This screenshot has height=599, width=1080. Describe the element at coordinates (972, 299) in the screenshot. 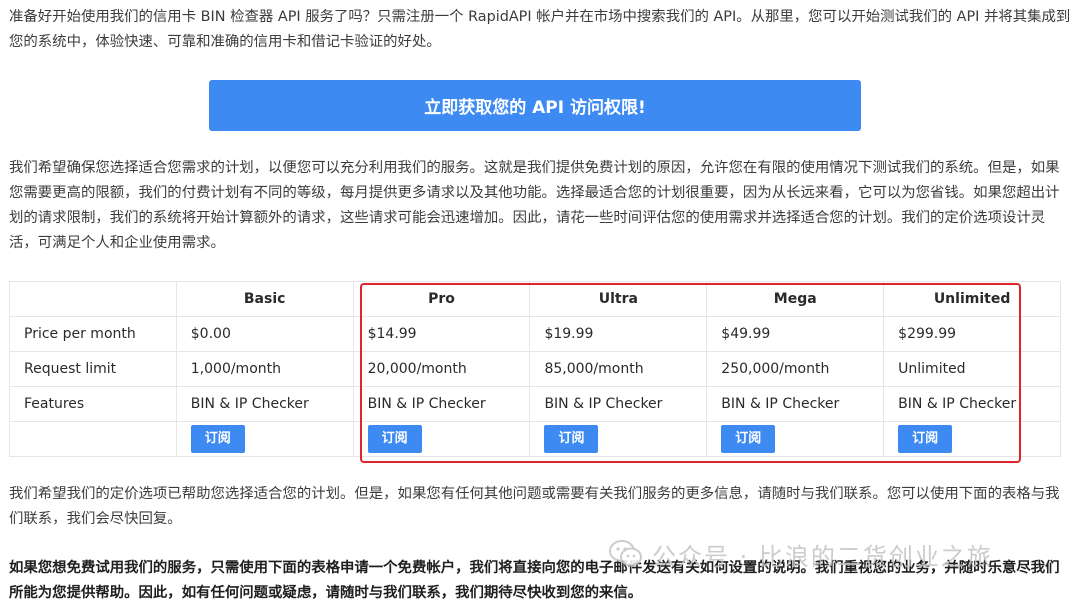

I see `header-unlimited: Unlimited` at that location.